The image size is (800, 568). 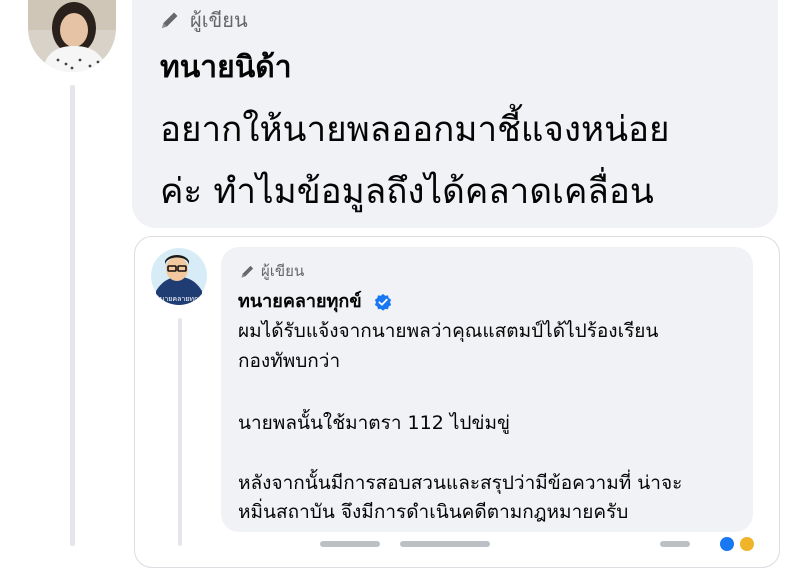 What do you see at coordinates (300, 301) in the screenshot?
I see `shared-author-name: ทนายคลายทุกข์` at bounding box center [300, 301].